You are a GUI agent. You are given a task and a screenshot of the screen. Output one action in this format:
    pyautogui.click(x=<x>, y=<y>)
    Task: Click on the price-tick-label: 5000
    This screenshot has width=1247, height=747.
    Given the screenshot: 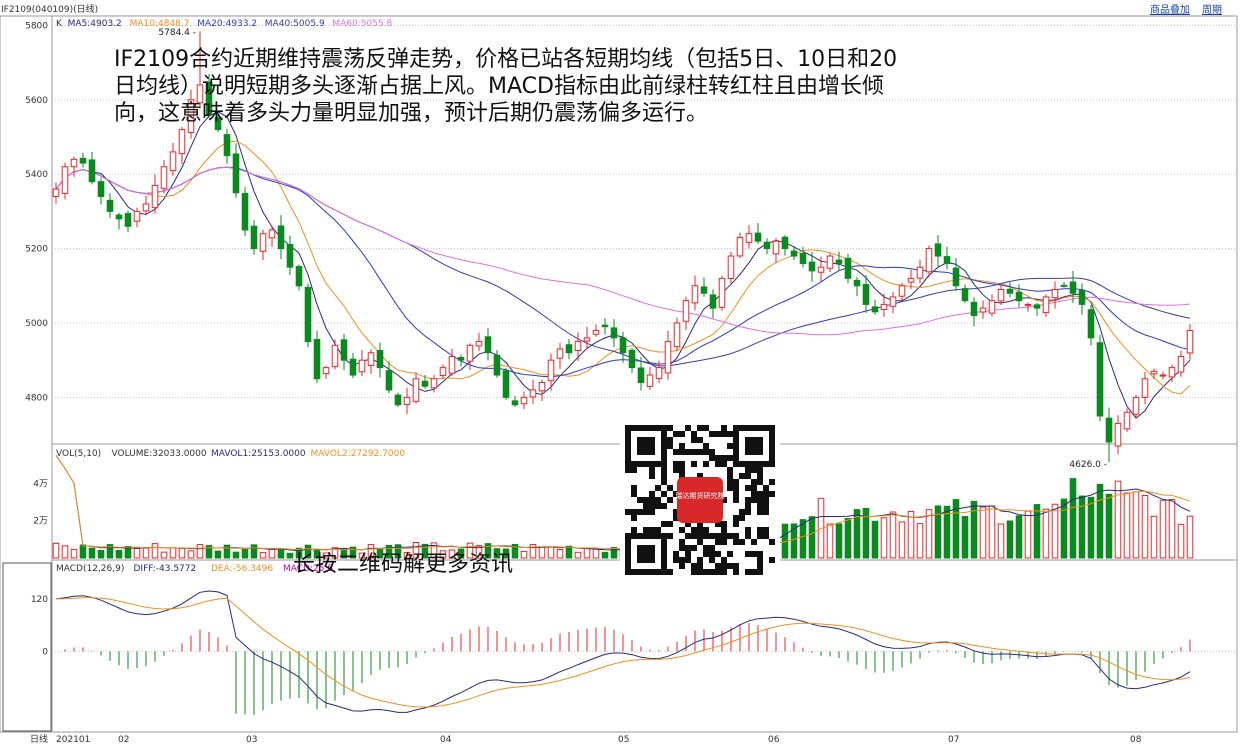 What is the action you would take?
    pyautogui.click(x=36, y=324)
    